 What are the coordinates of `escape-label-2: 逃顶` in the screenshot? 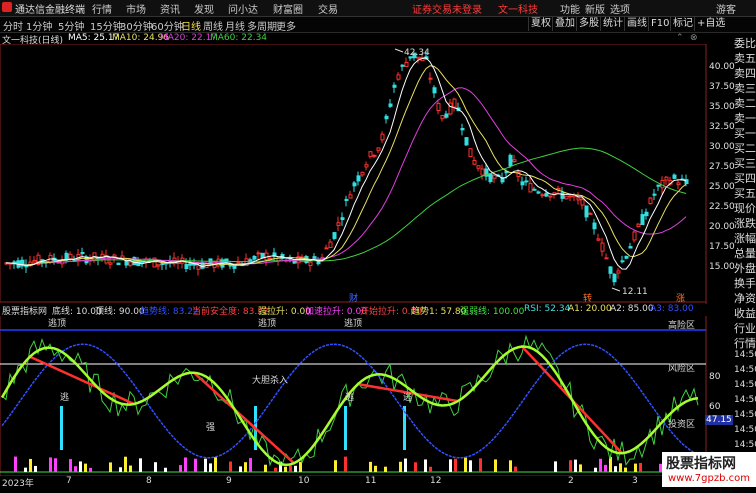 It's located at (267, 323).